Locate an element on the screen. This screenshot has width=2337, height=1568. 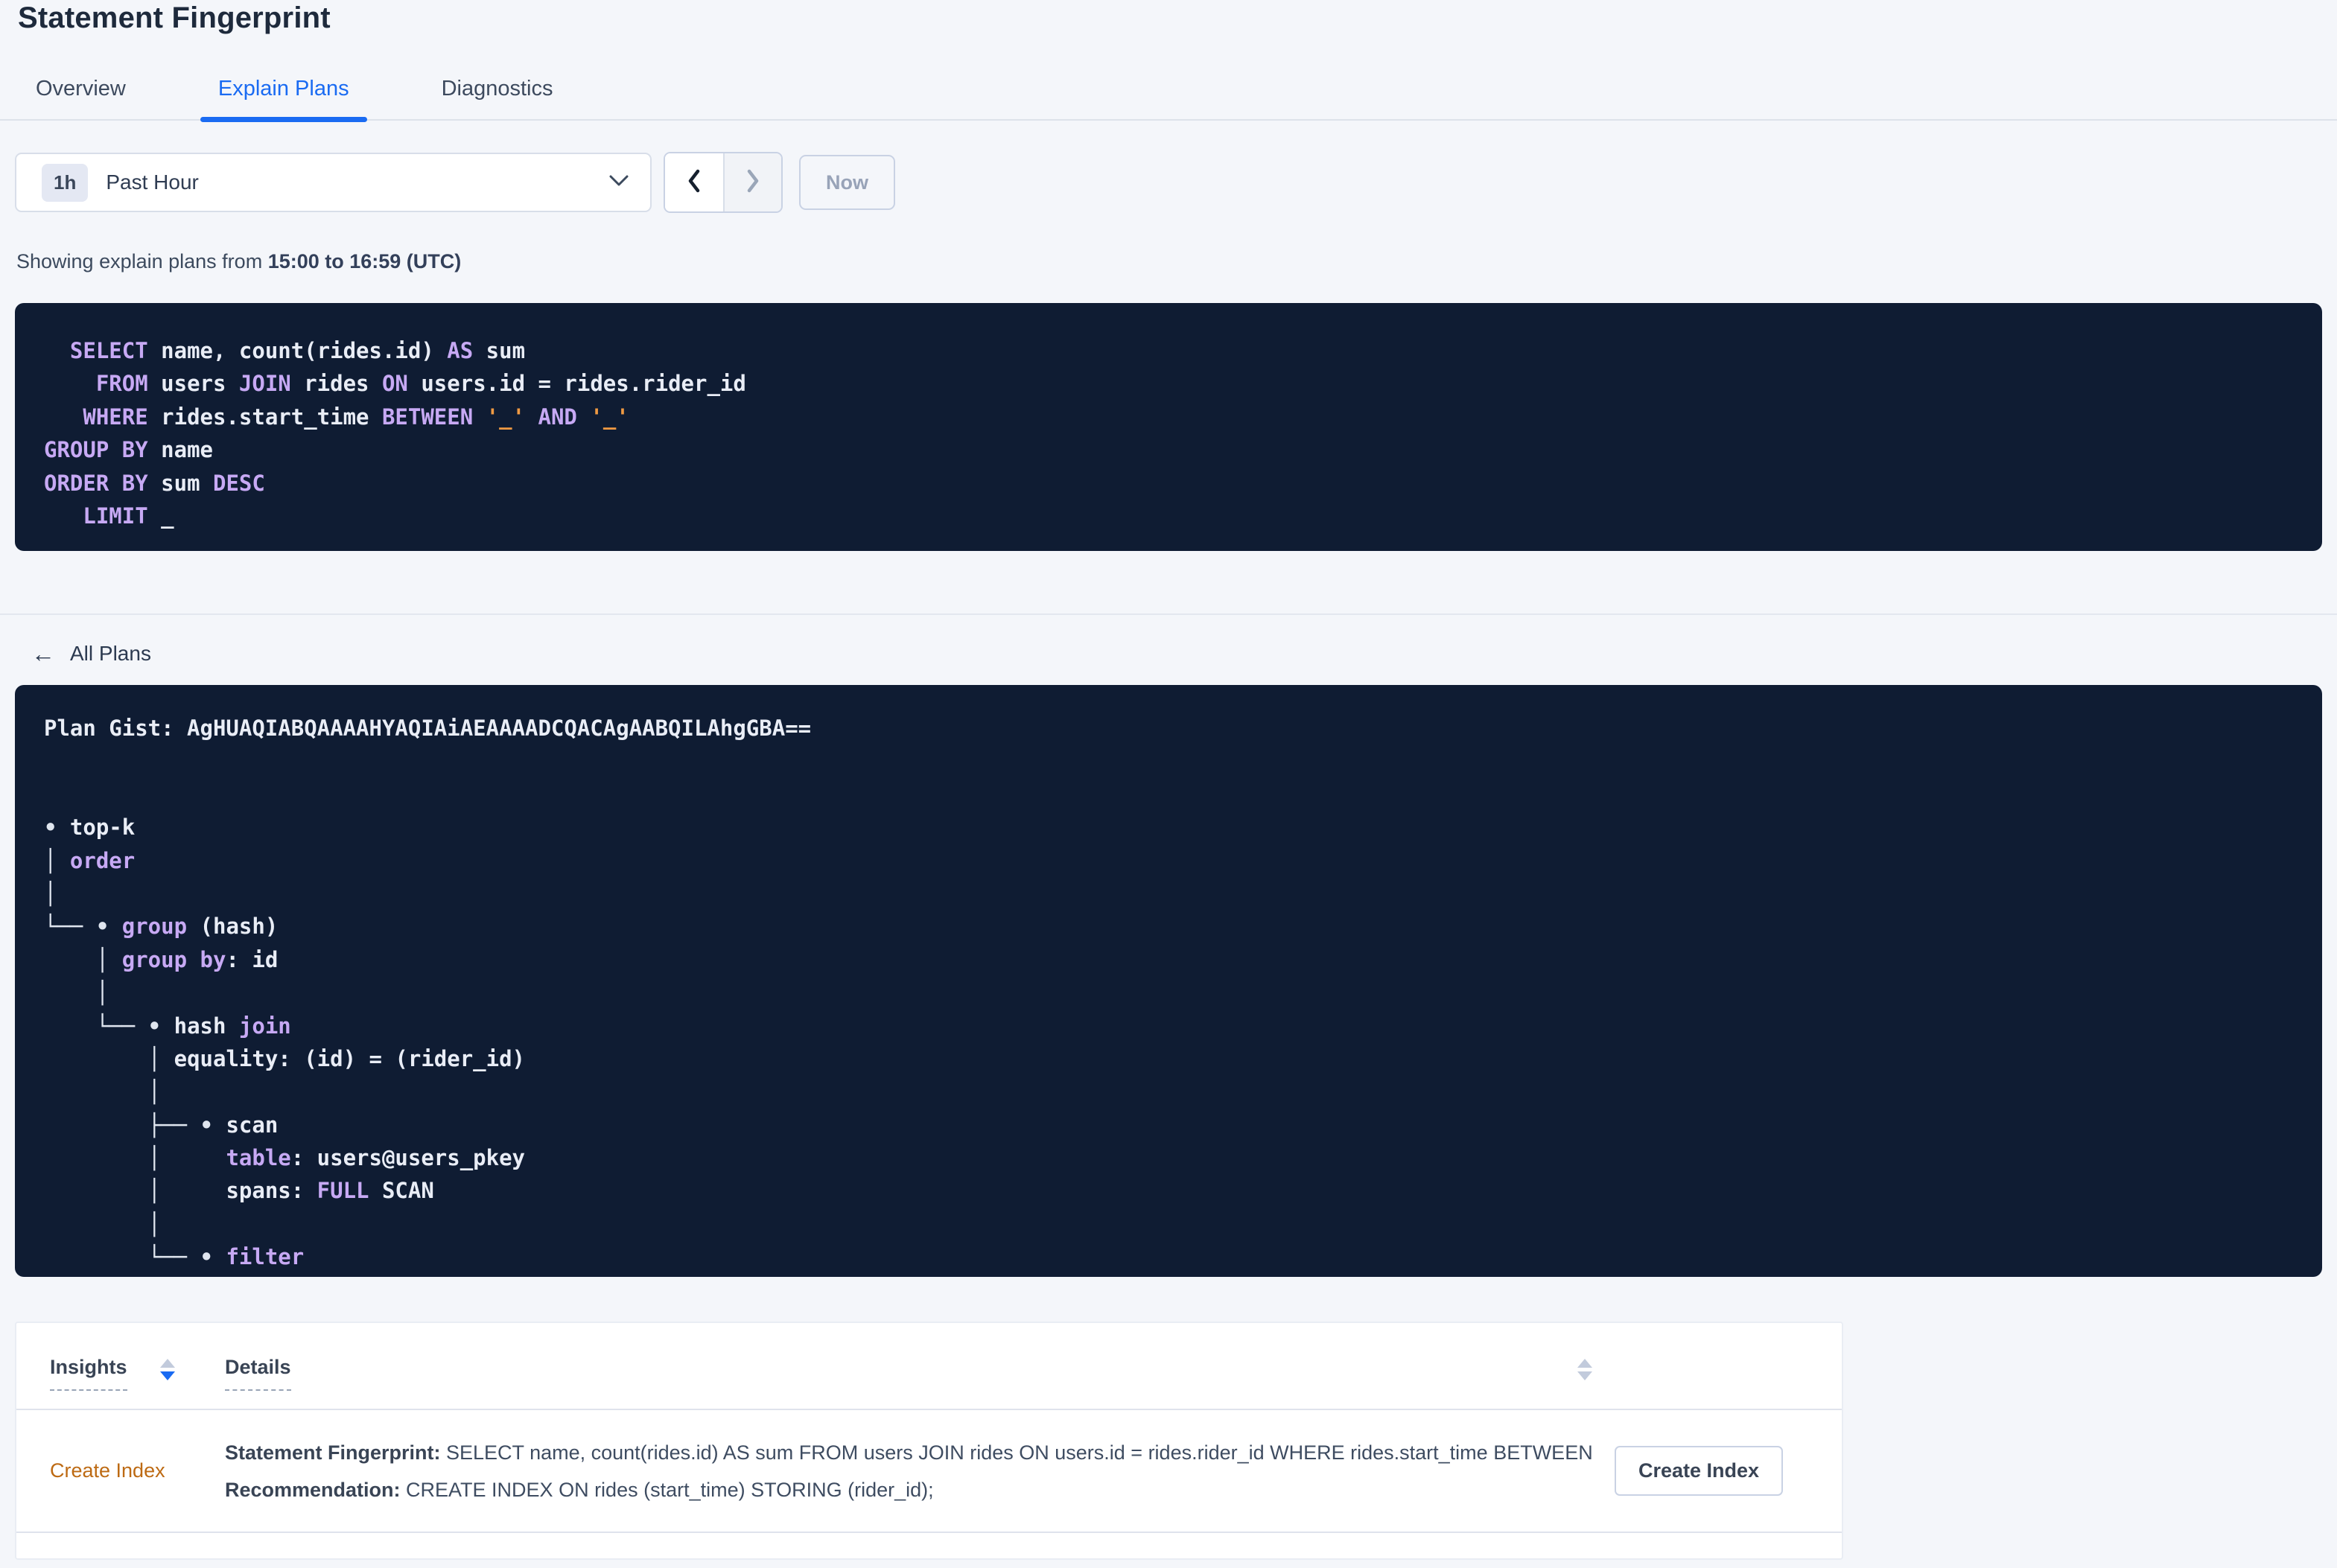
tab-overview: Overview is located at coordinates (81, 98).